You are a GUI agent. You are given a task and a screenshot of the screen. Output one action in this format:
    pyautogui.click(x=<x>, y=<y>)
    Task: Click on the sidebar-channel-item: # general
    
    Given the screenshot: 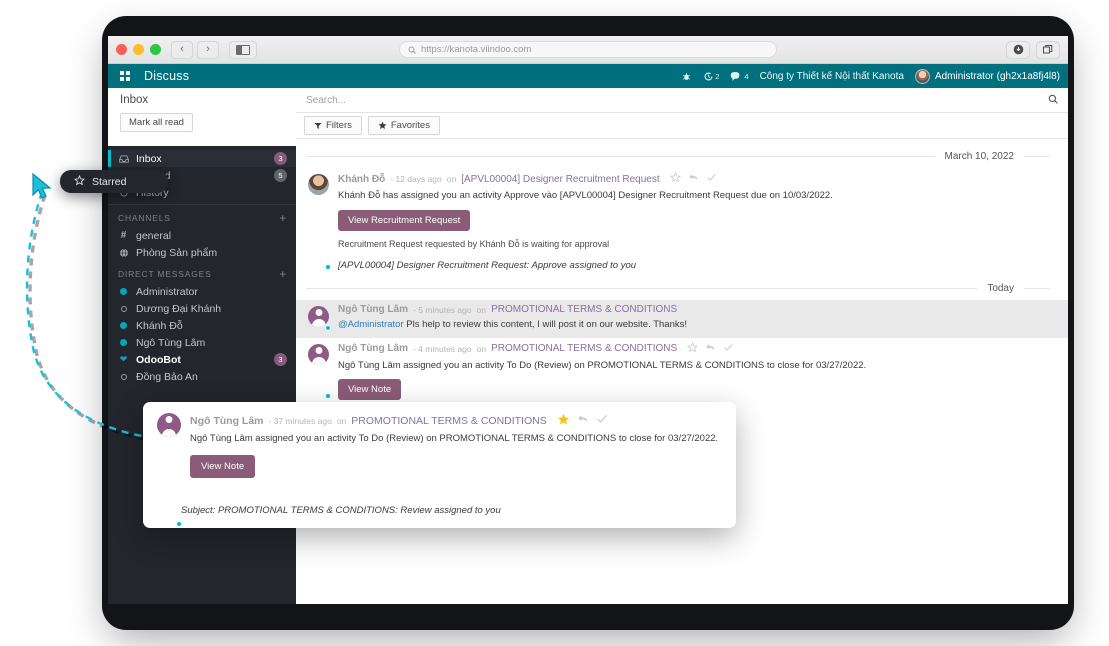 What is the action you would take?
    pyautogui.click(x=202, y=235)
    